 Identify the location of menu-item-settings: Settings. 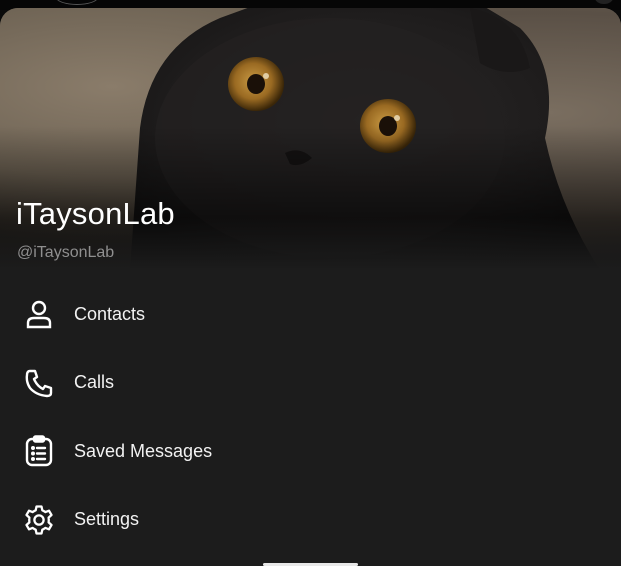
(310, 520).